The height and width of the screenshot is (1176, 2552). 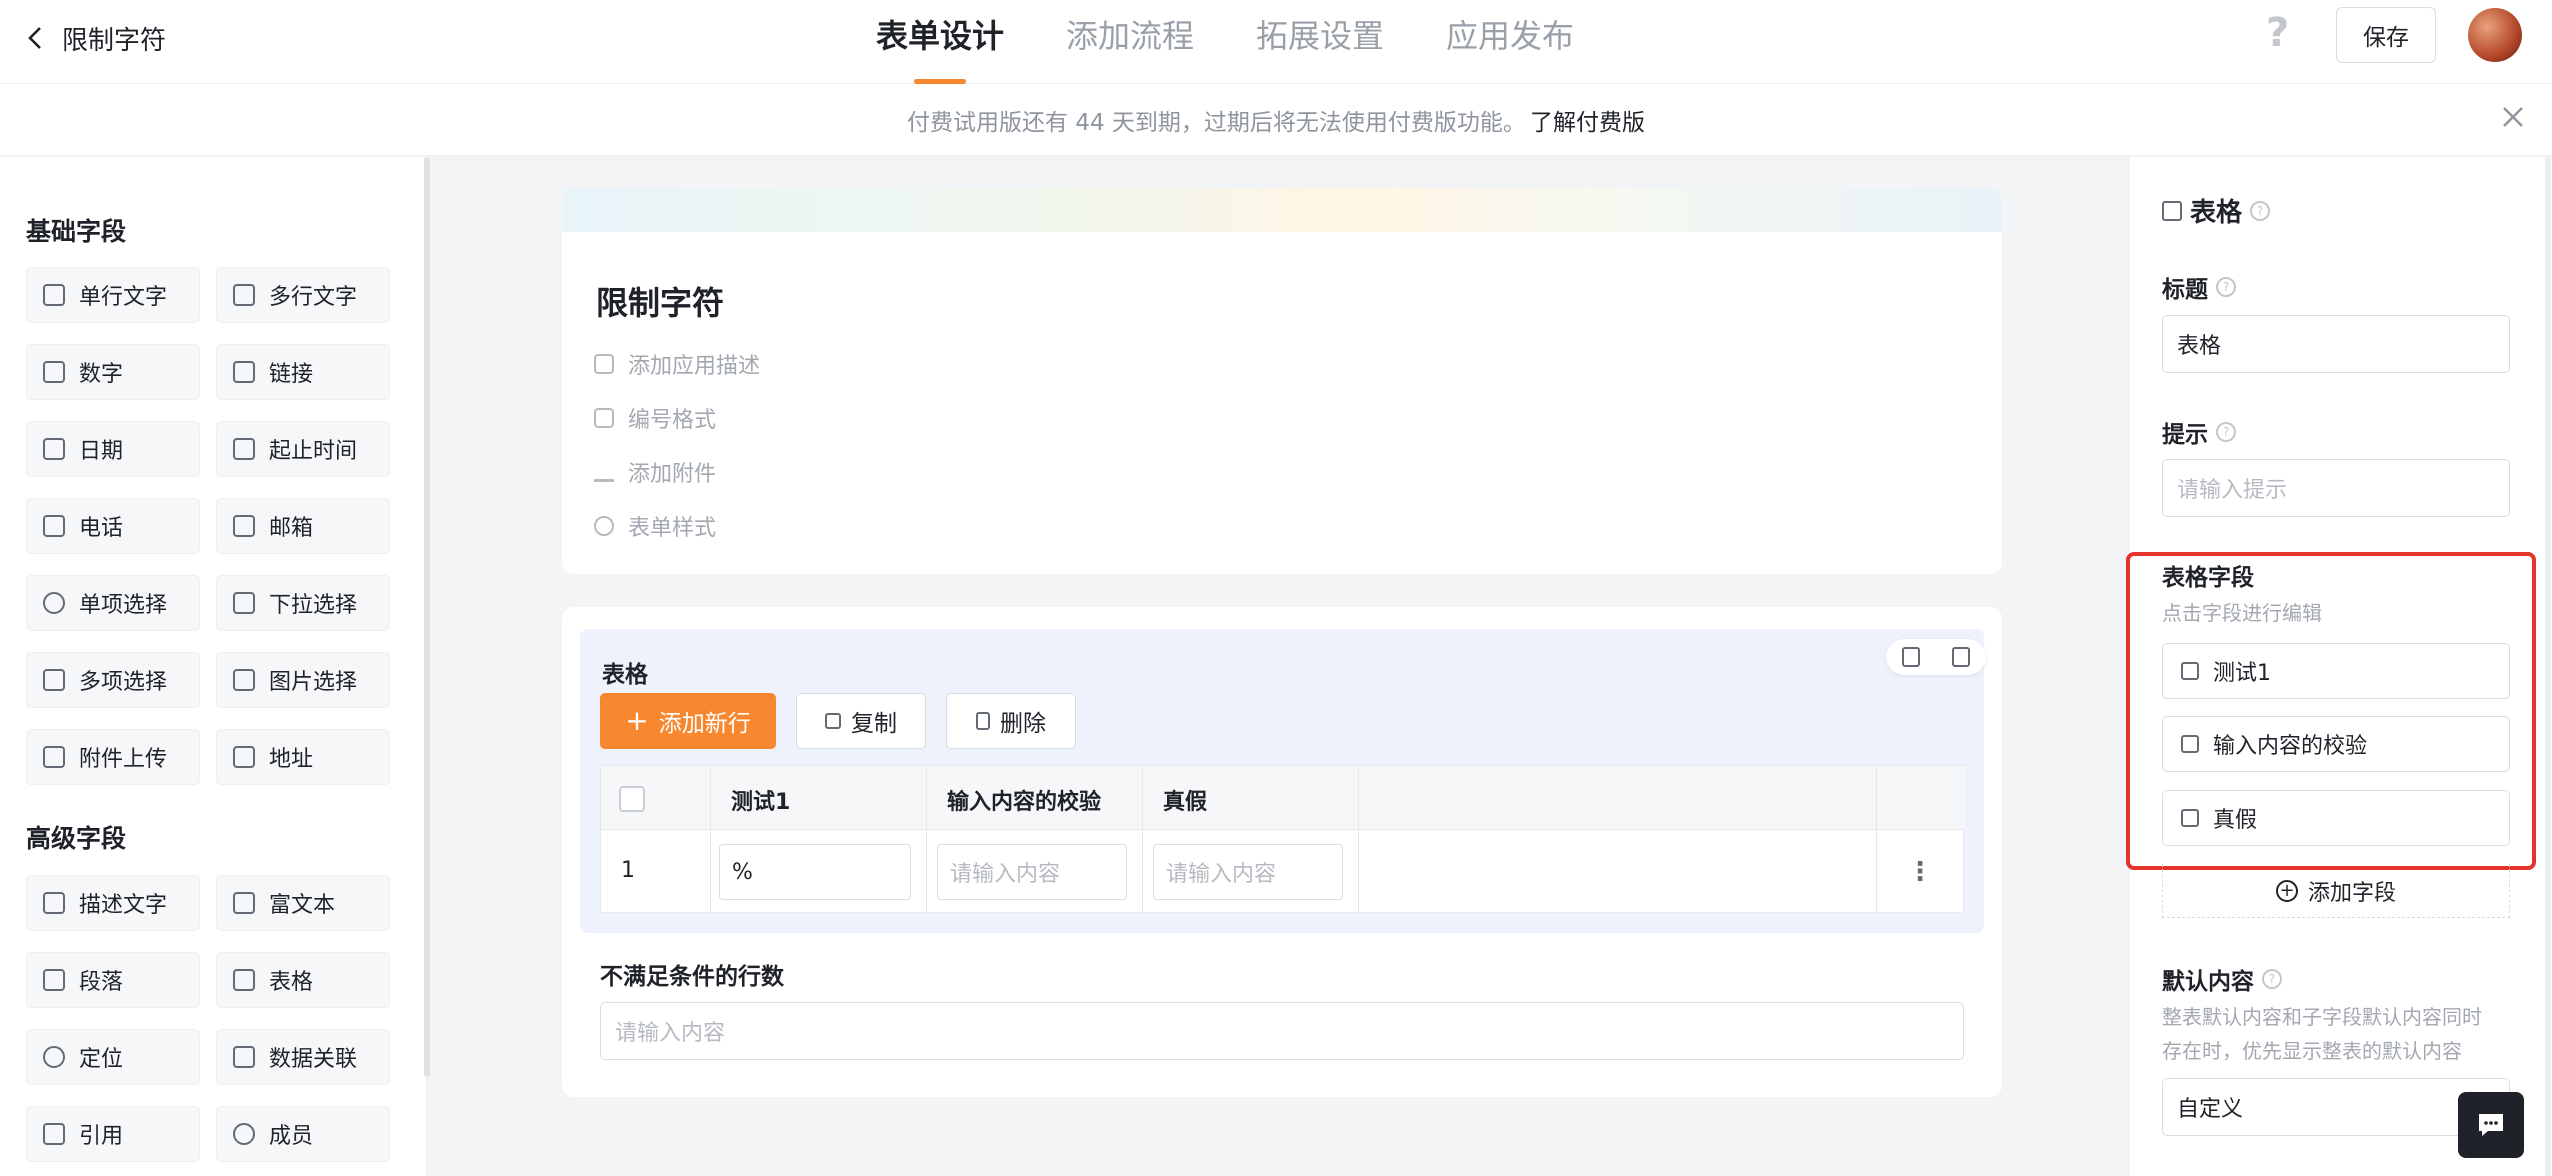 What do you see at coordinates (1510, 42) in the screenshot?
I see `tab-publish: 应用发布` at bounding box center [1510, 42].